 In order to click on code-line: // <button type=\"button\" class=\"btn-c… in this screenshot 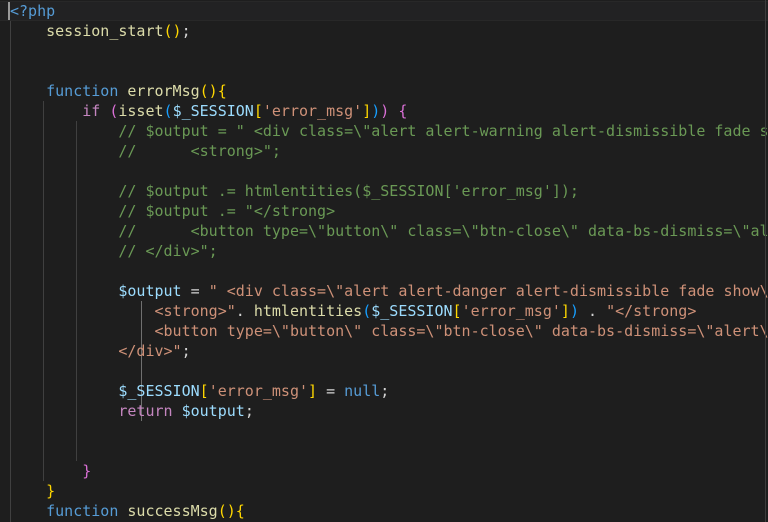, I will do `click(384, 231)`.